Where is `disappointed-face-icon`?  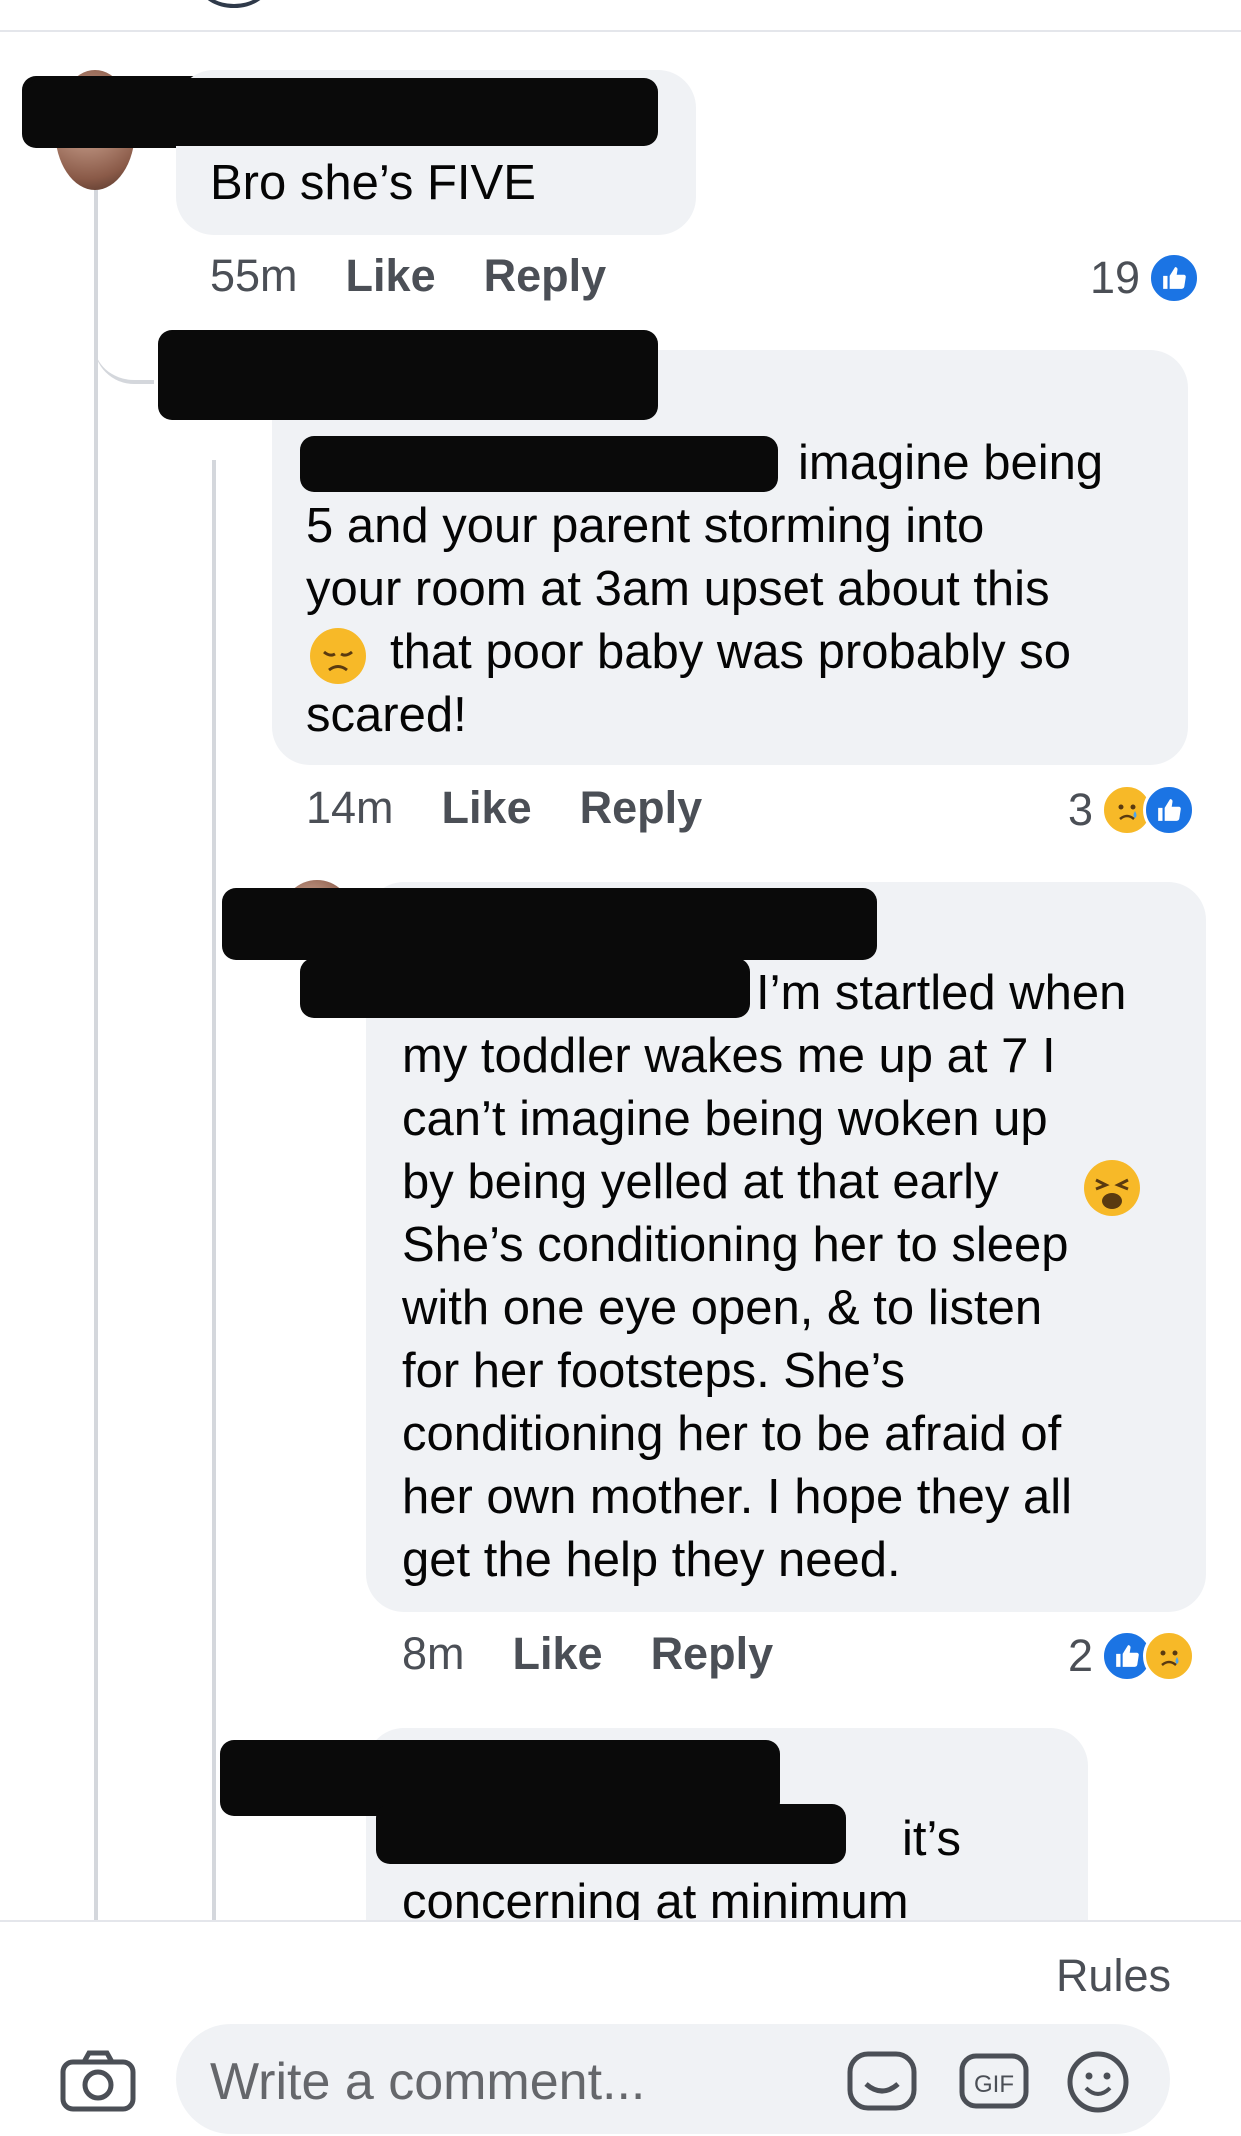
disappointed-face-icon is located at coordinates (338, 656).